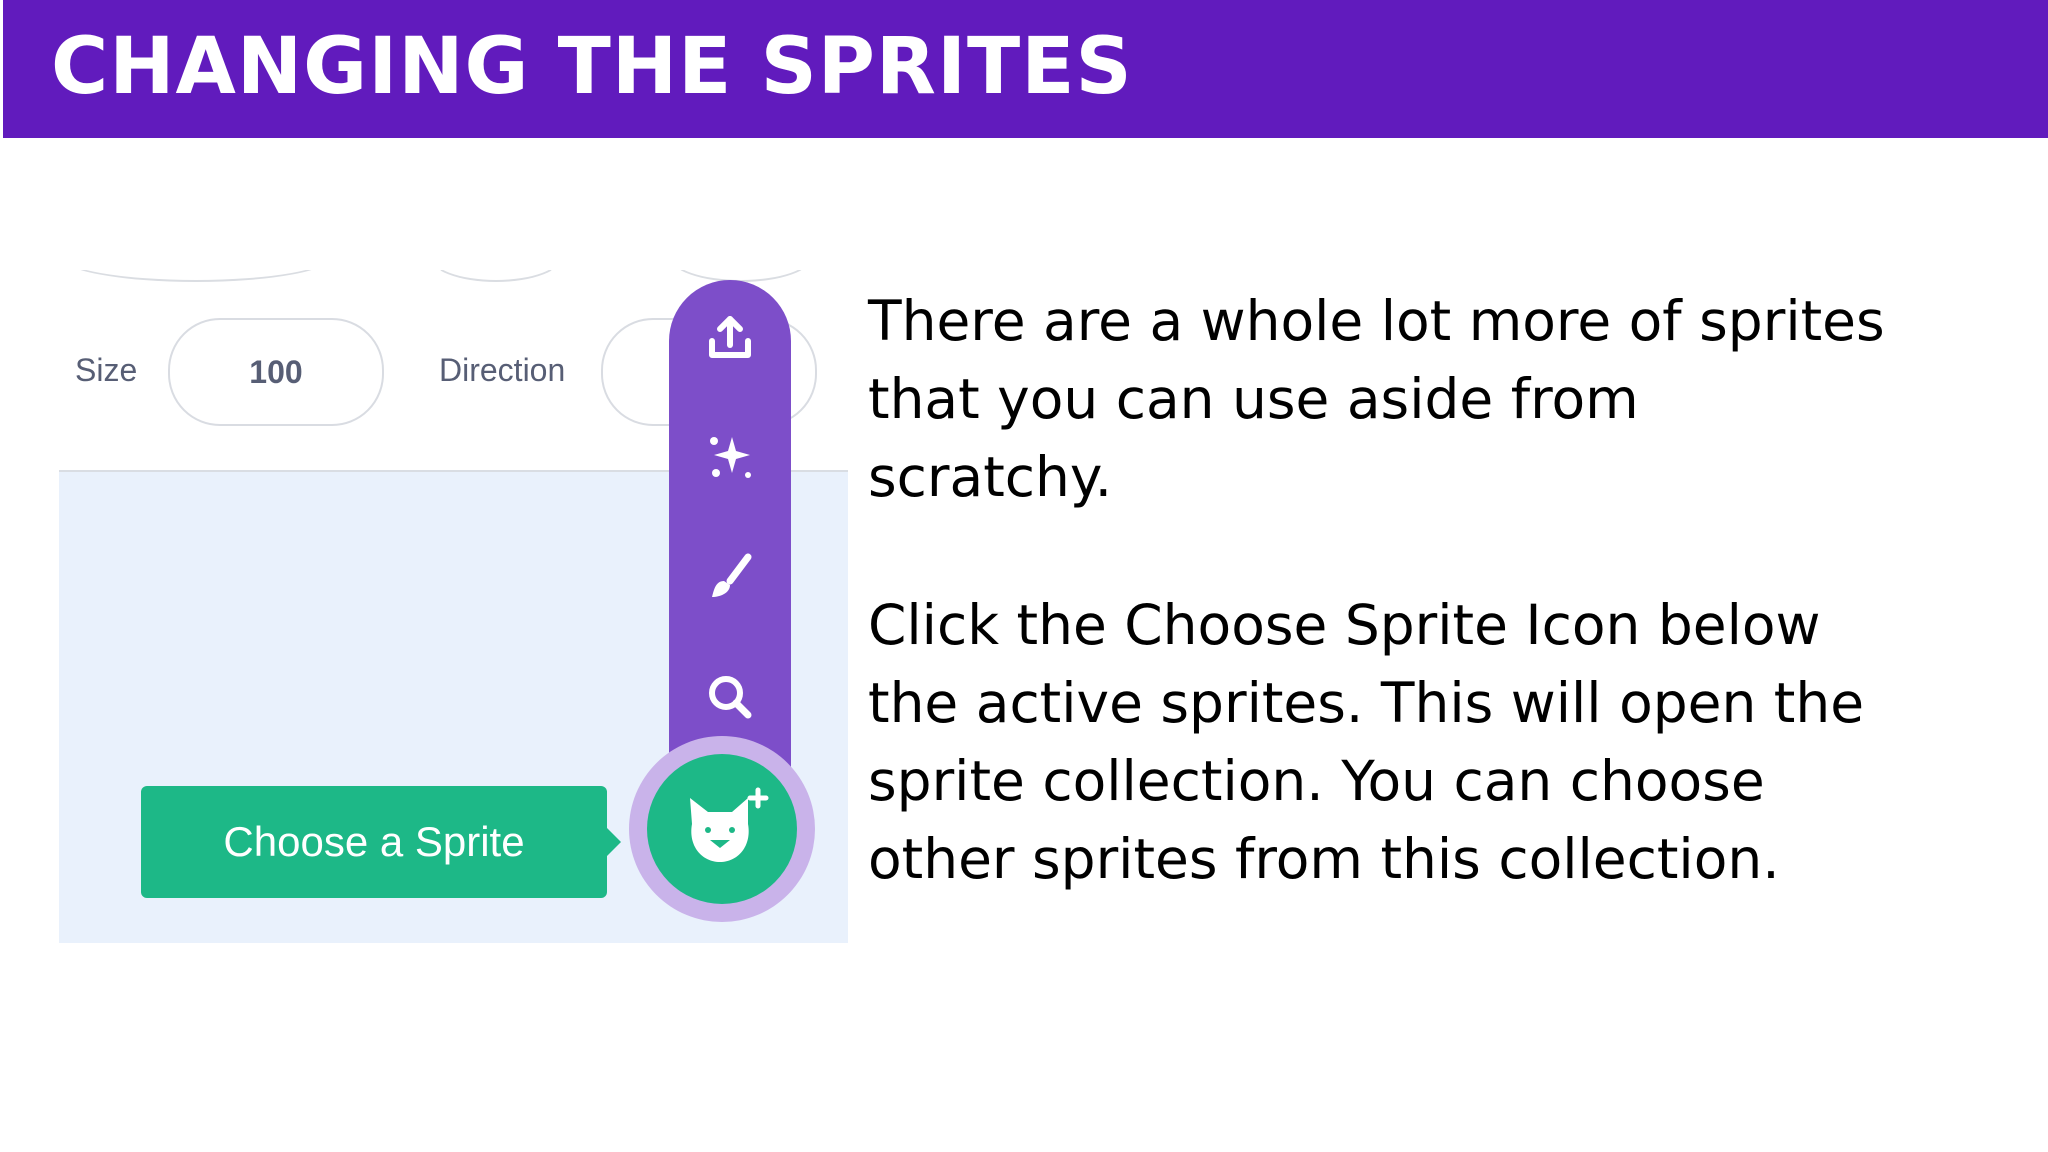 This screenshot has height=1152, width=2048. I want to click on upload-icon, so click(730, 337).